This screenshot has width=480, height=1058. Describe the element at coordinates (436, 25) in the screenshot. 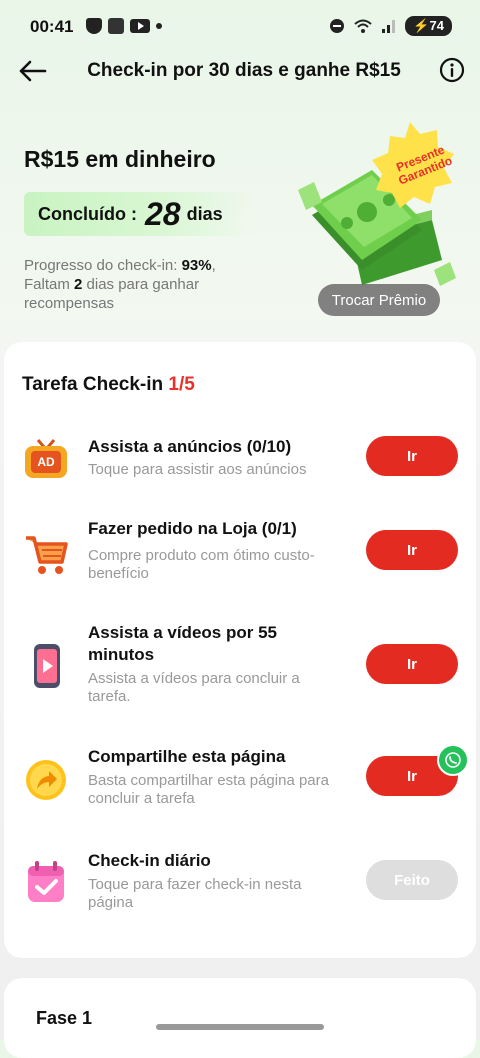

I see `battery-level: 74` at that location.